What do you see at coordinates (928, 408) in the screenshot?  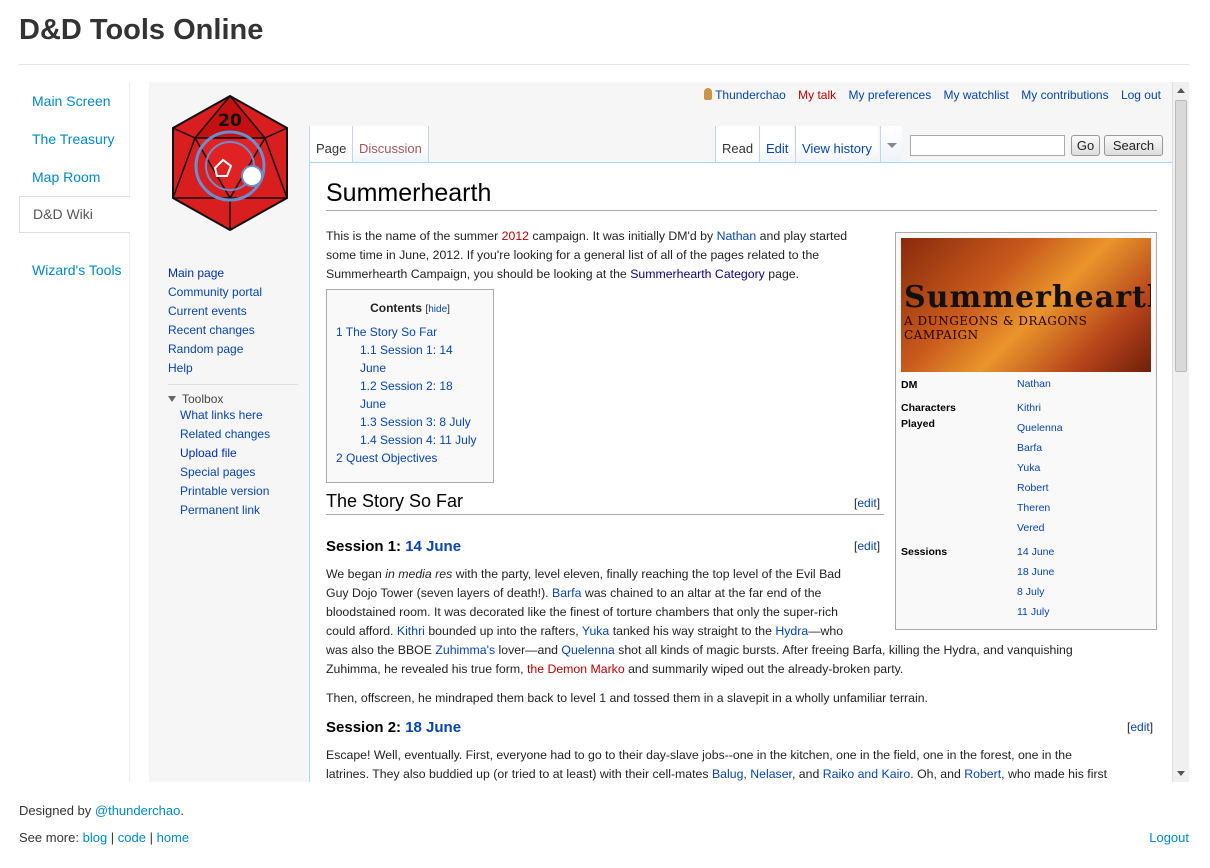 I see `infobox-characters-label: Characters` at bounding box center [928, 408].